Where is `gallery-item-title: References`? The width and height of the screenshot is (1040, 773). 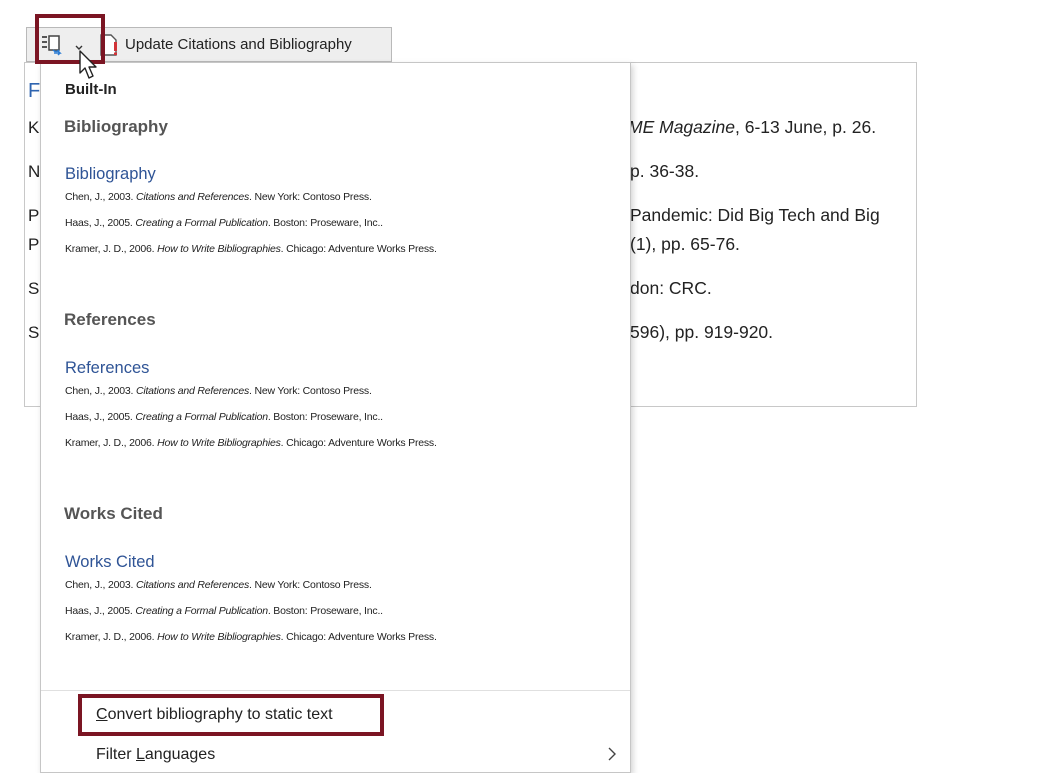
gallery-item-title: References is located at coordinates (107, 368).